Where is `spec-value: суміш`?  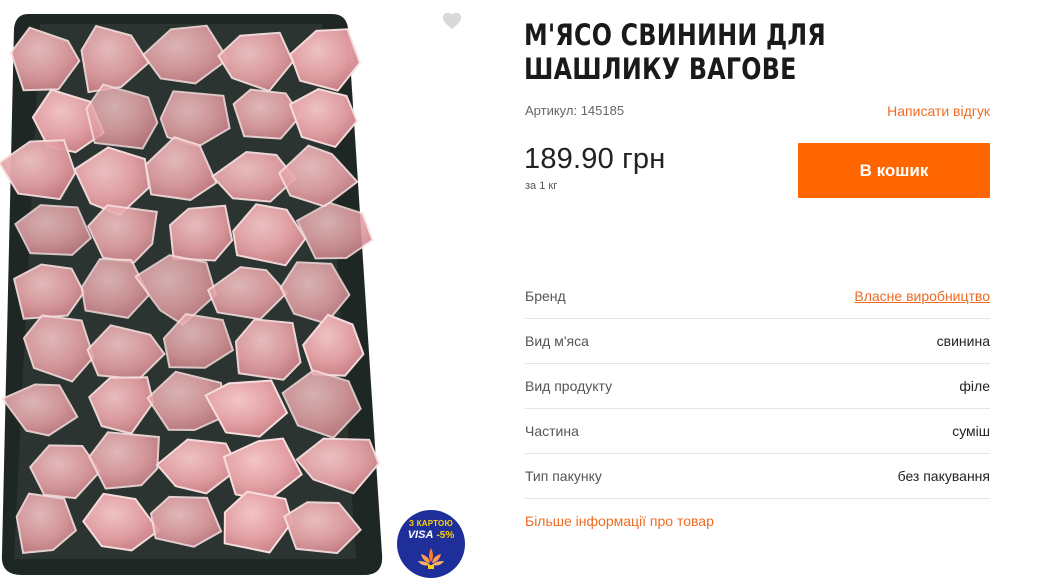 spec-value: суміш is located at coordinates (971, 431).